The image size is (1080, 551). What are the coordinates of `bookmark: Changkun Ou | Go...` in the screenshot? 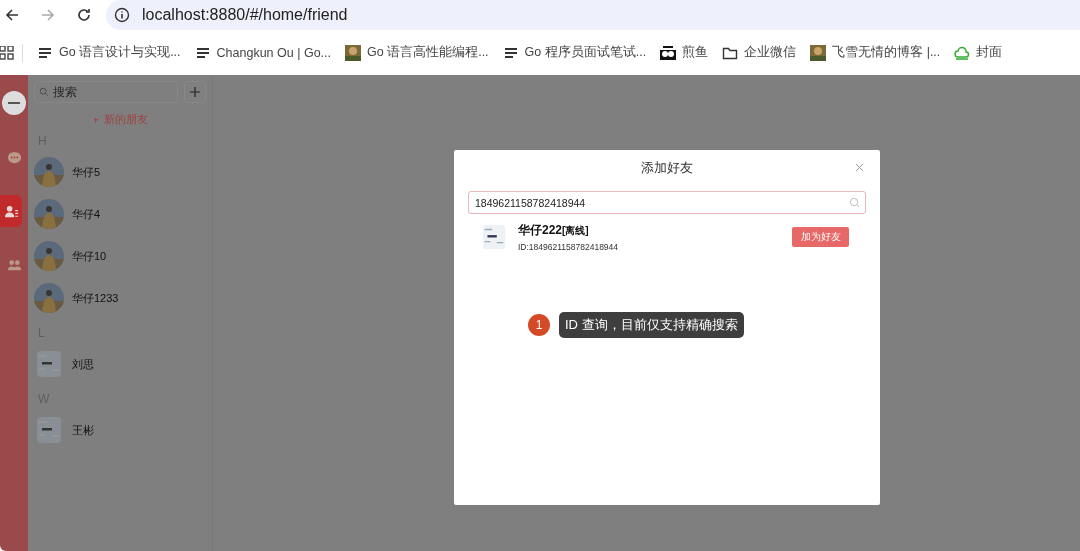 It's located at (262, 52).